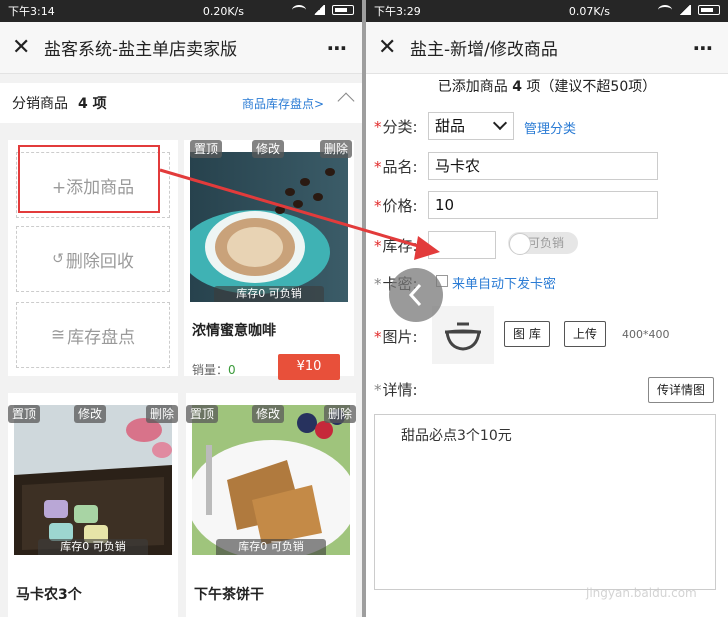 The height and width of the screenshot is (617, 728). Describe the element at coordinates (633, 566) in the screenshot. I see `watermark-logo: Baidu经验` at that location.